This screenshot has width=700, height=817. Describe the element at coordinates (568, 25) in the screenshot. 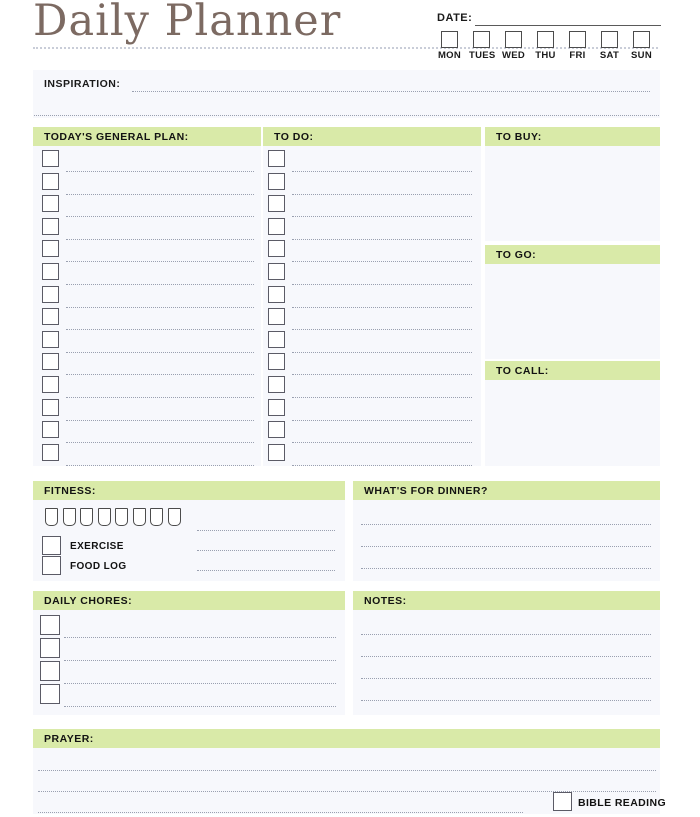

I see `date-input-line` at that location.